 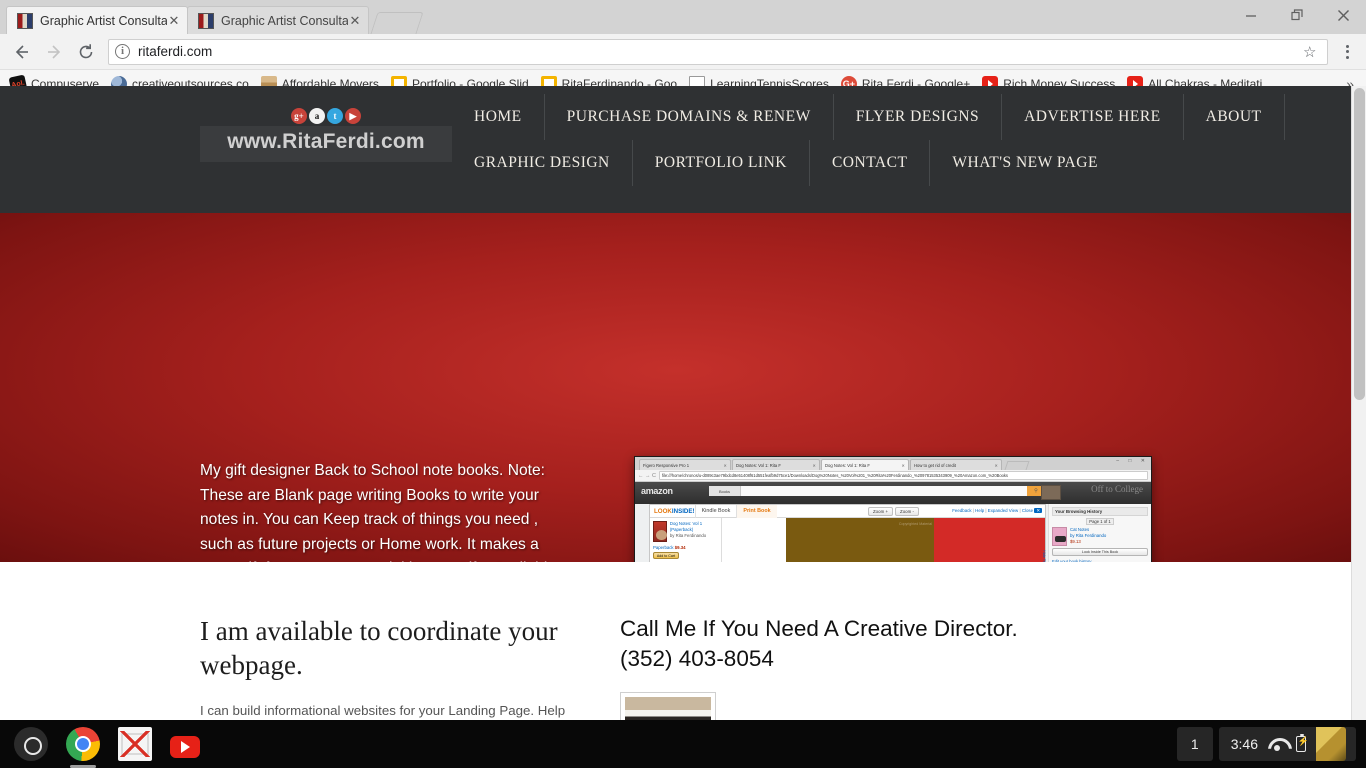 What do you see at coordinates (135, 744) in the screenshot?
I see `gmail-icon` at bounding box center [135, 744].